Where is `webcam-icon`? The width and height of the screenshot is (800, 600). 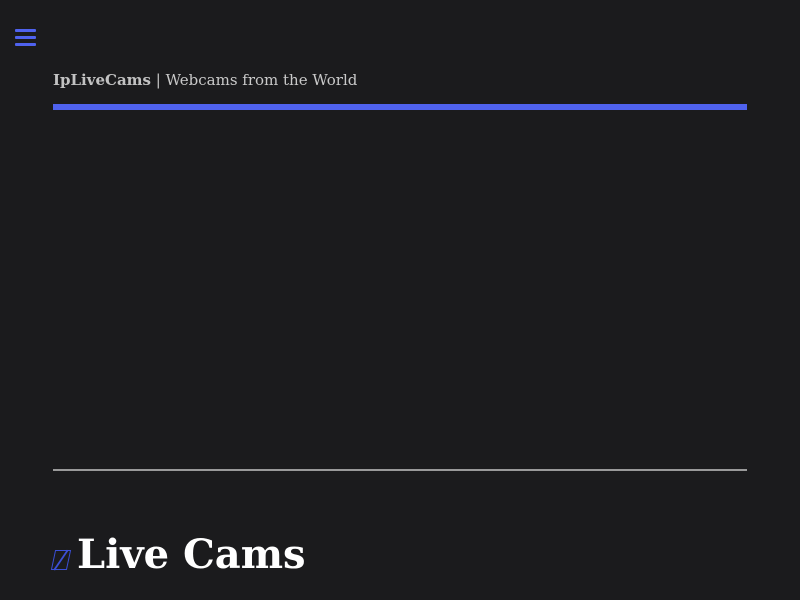 webcam-icon is located at coordinates (61, 560).